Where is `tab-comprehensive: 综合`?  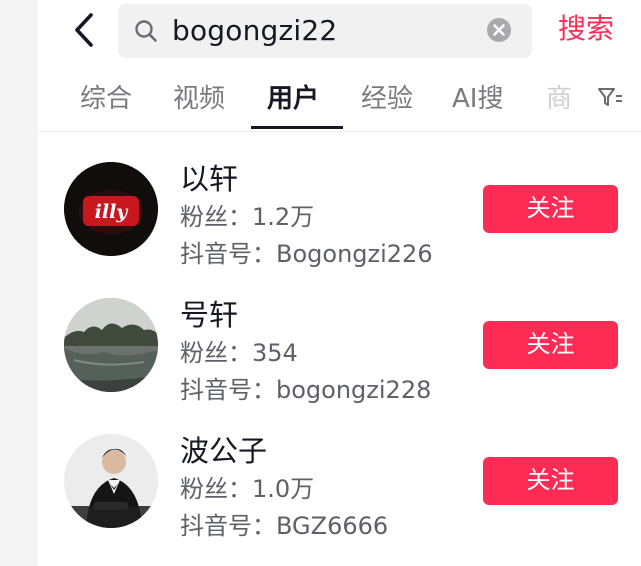
tab-comprehensive: 综合 is located at coordinates (106, 99).